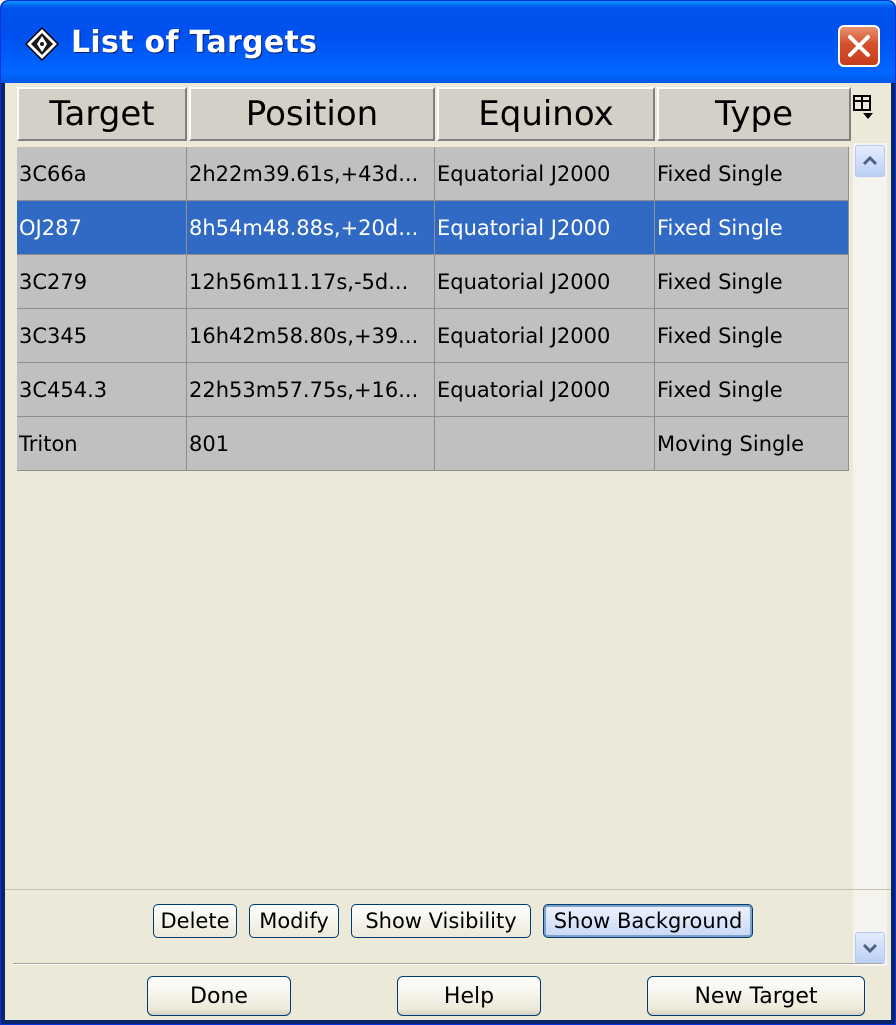 The height and width of the screenshot is (1025, 896). What do you see at coordinates (219, 996) in the screenshot?
I see `done-button: Done` at bounding box center [219, 996].